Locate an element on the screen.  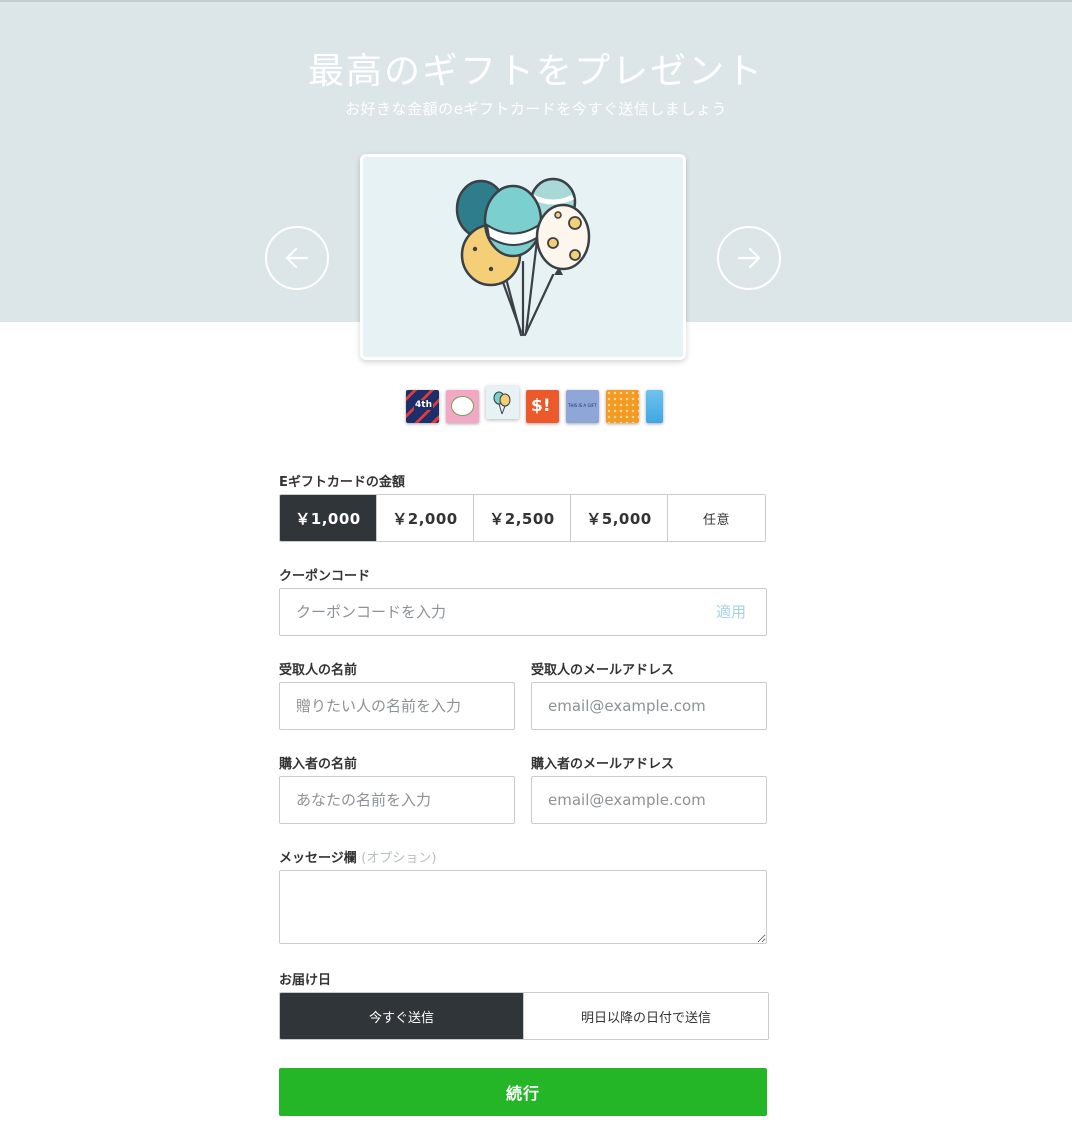
thumbnail-gift-label: THIS IS A GIFT is located at coordinates (582, 405).